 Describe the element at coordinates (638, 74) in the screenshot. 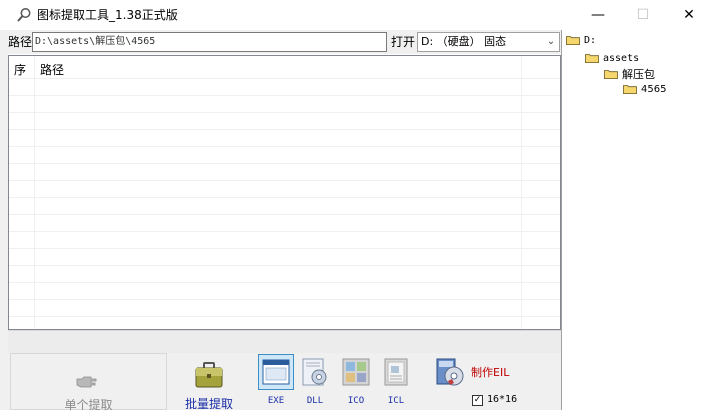

I see `tree-label: 解压包` at that location.